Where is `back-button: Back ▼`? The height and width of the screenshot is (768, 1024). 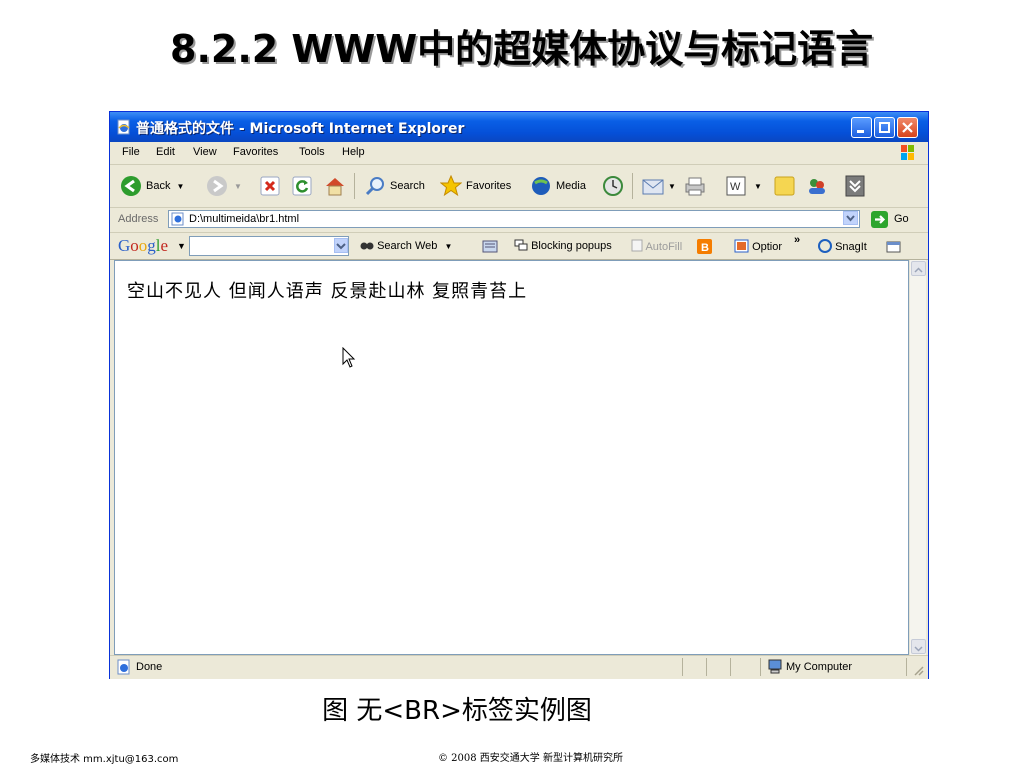
back-button: Back ▼ is located at coordinates (152, 186).